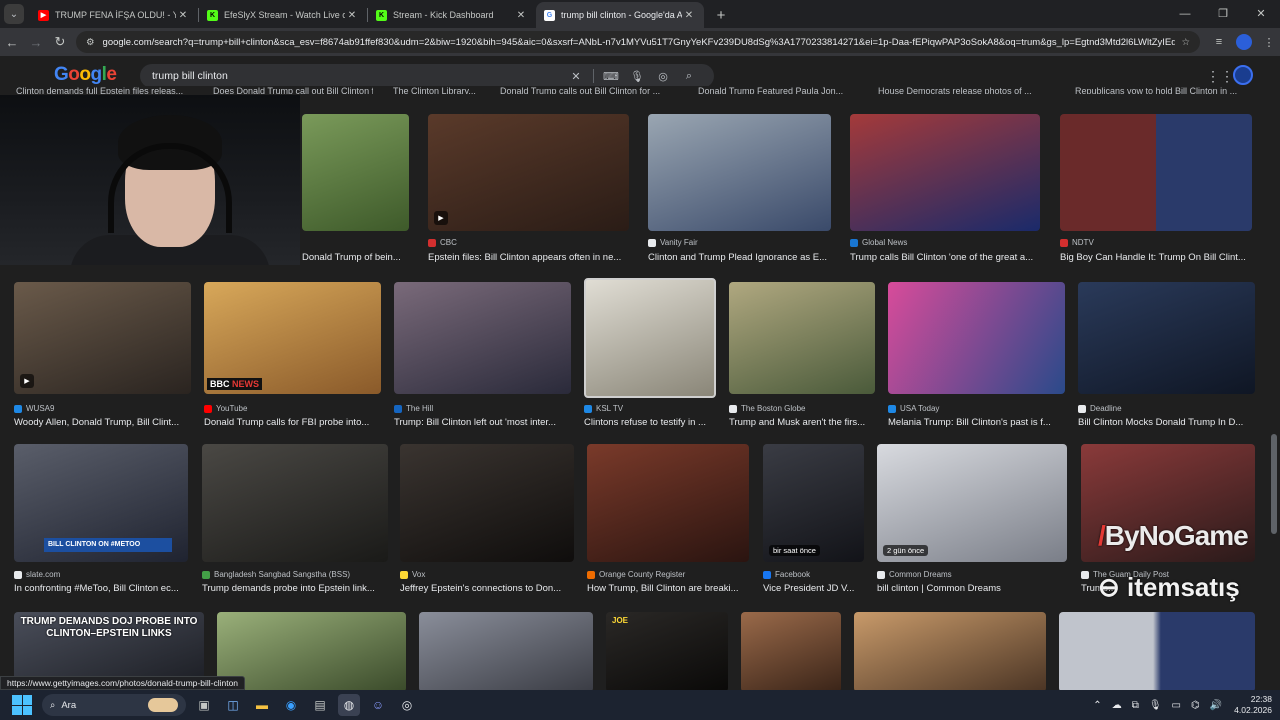 This screenshot has height=720, width=1280. Describe the element at coordinates (1274, 484) in the screenshot. I see `scrollbar-thumb` at that location.